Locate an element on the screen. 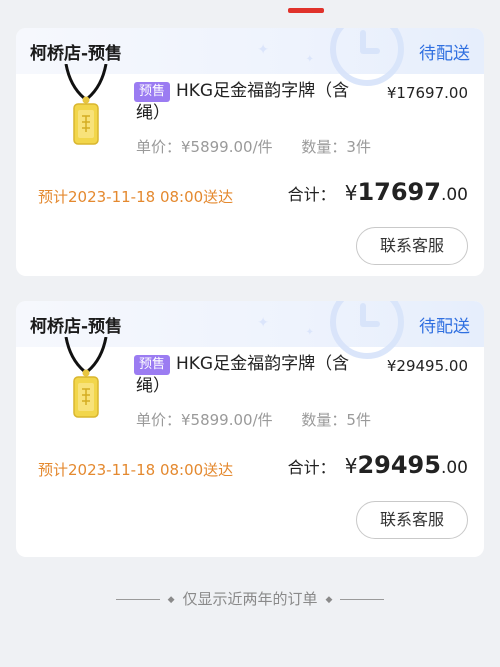  item-meta: 单价：¥5899.00/件 数量：5件 is located at coordinates (253, 419).